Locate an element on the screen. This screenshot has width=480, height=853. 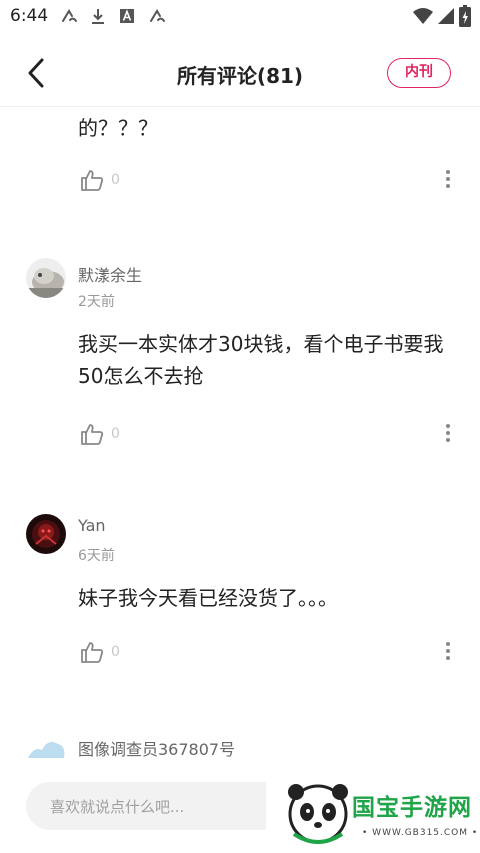
comment-username: 默漾余生 is located at coordinates (110, 274).